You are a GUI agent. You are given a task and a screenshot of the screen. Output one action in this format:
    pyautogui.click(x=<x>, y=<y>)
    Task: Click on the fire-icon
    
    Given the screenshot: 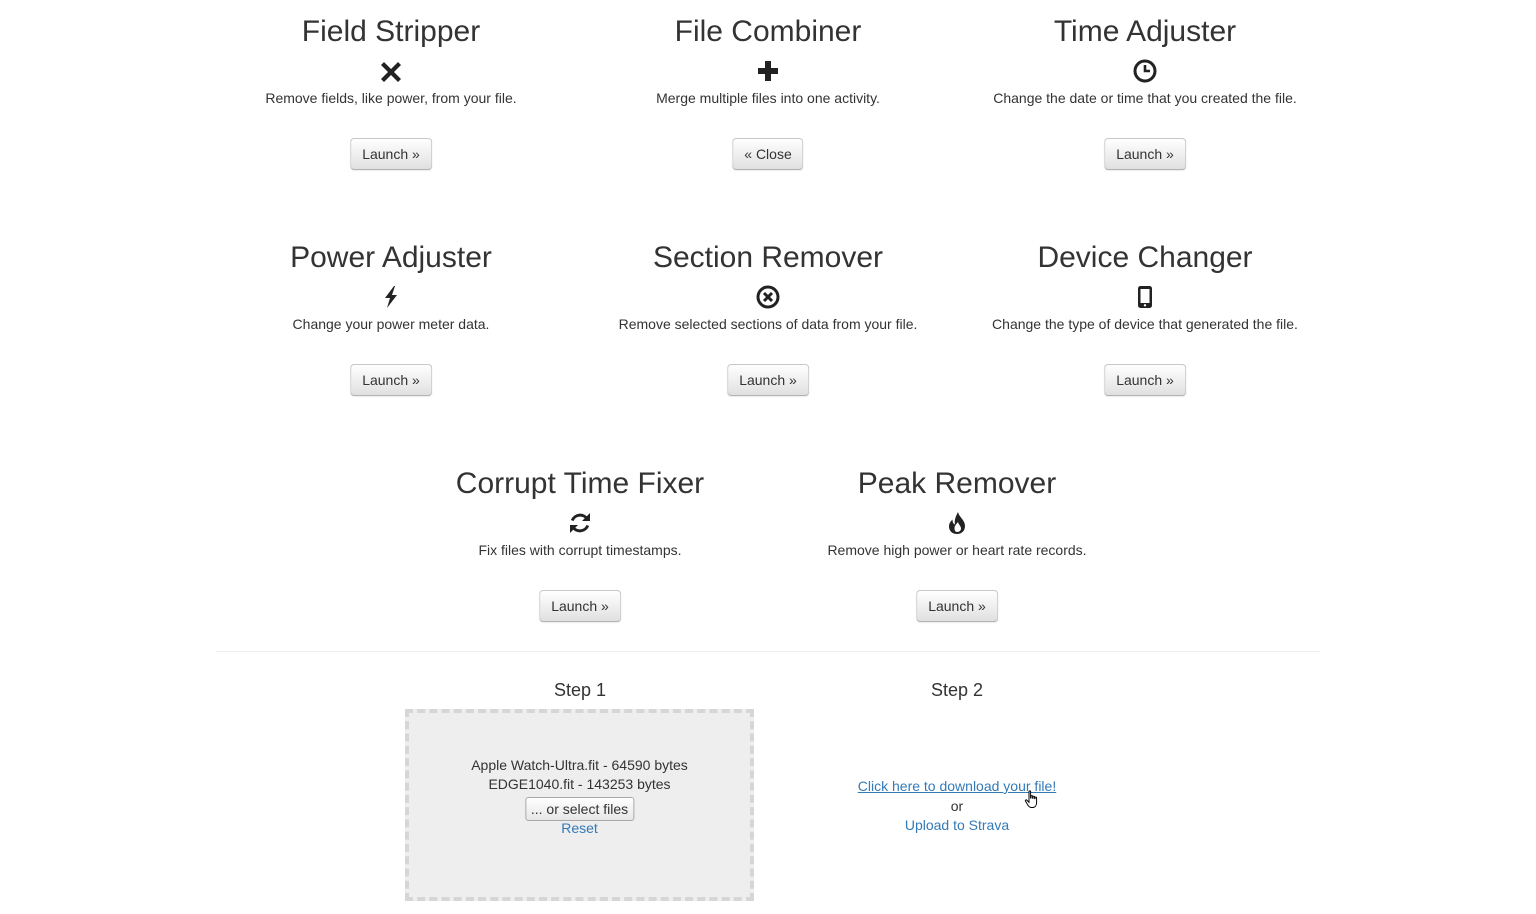 What is the action you would take?
    pyautogui.click(x=957, y=523)
    